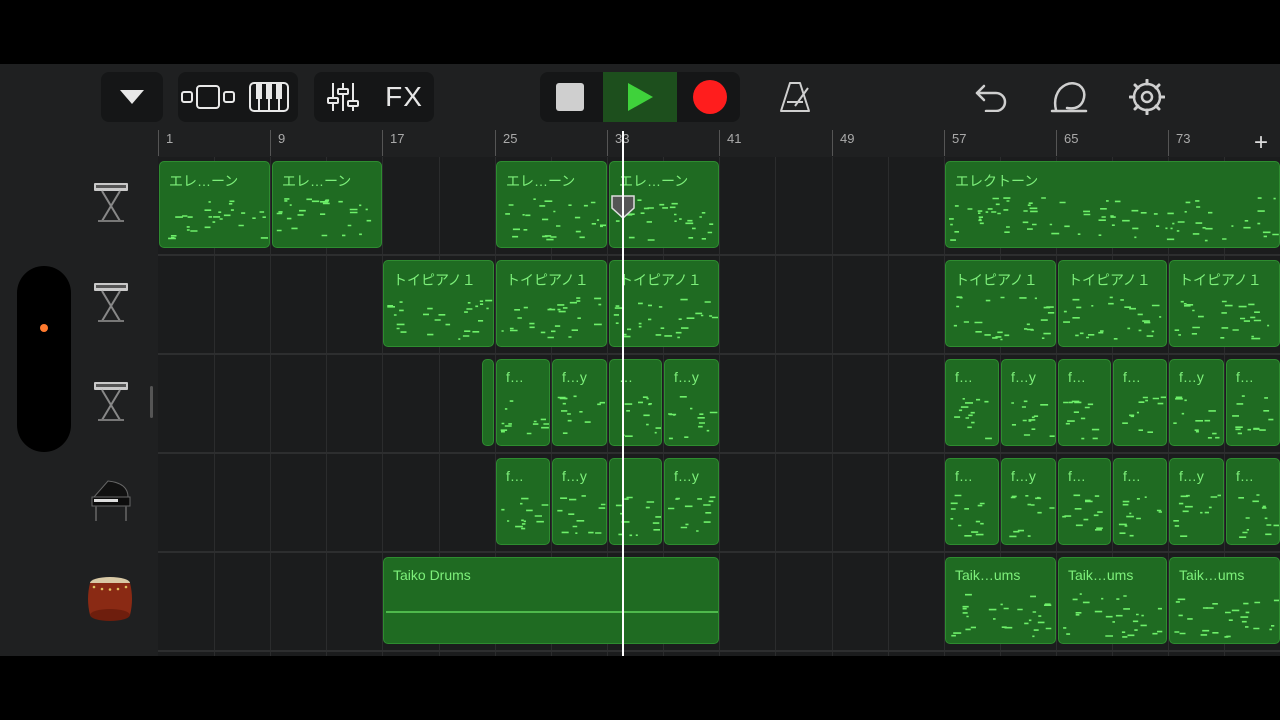 The image size is (1280, 720). Describe the element at coordinates (547, 280) in the screenshot. I see `region-label: トイピアノ１` at that location.